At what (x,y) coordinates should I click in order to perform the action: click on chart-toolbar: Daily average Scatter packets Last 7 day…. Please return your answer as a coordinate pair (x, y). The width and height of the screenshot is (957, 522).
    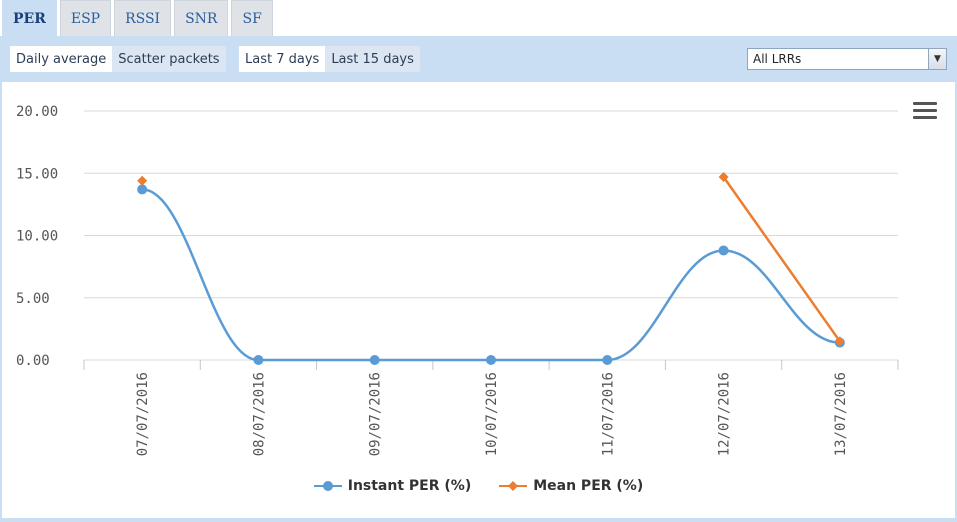
    Looking at the image, I should click on (478, 59).